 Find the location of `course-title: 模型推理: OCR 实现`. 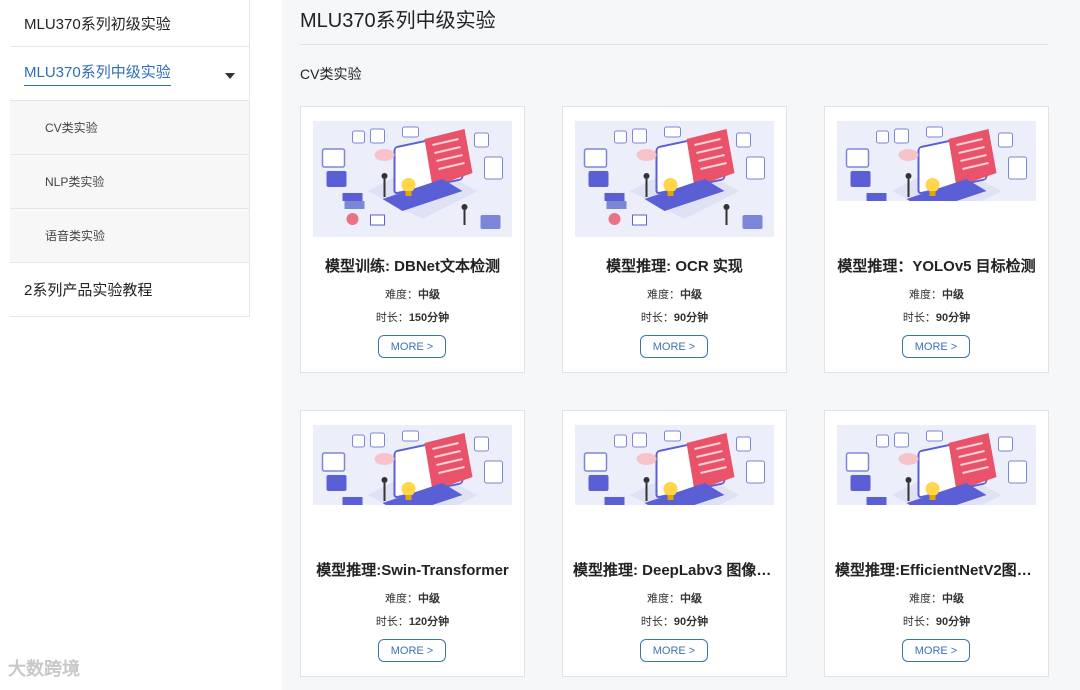

course-title: 模型推理: OCR 实现 is located at coordinates (674, 266).